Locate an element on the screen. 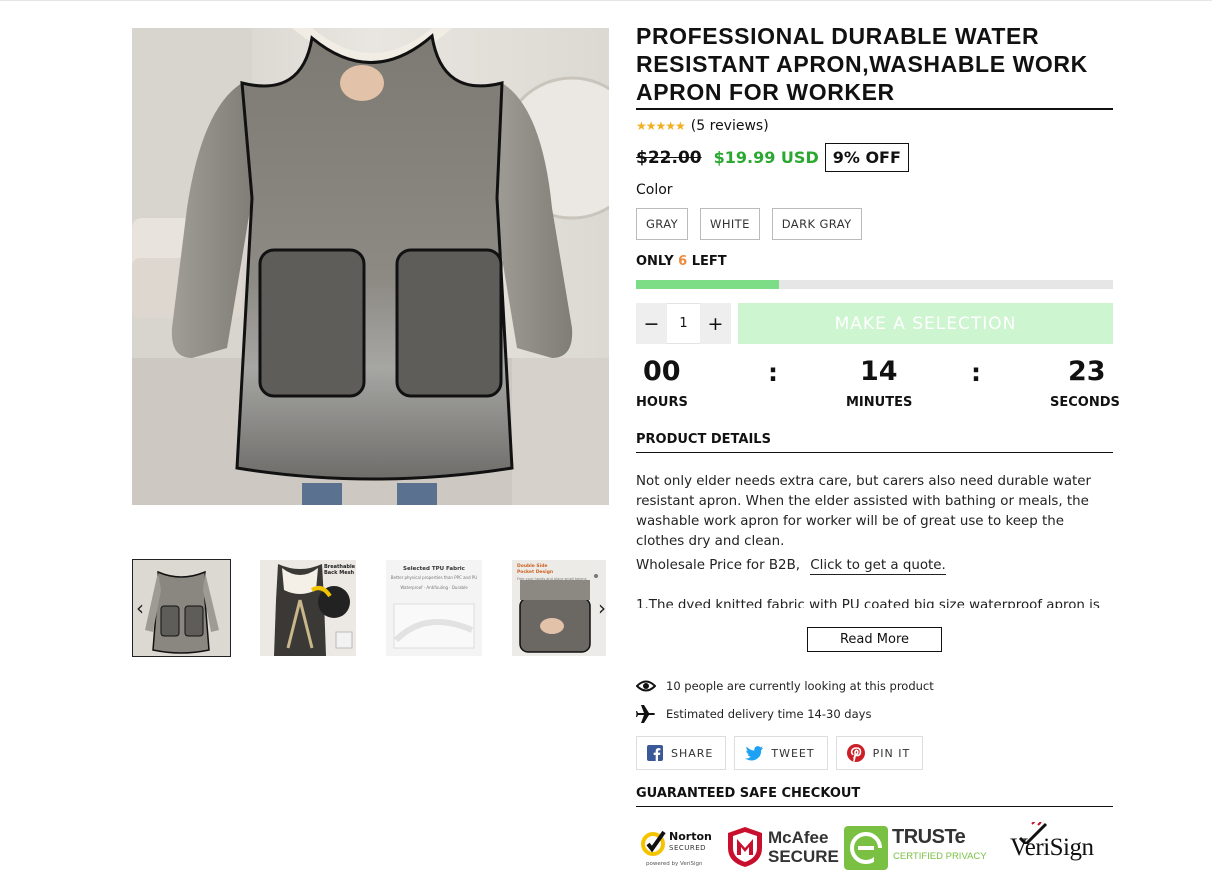 The width and height of the screenshot is (1212, 881). pinterest-icon is located at coordinates (855, 753).